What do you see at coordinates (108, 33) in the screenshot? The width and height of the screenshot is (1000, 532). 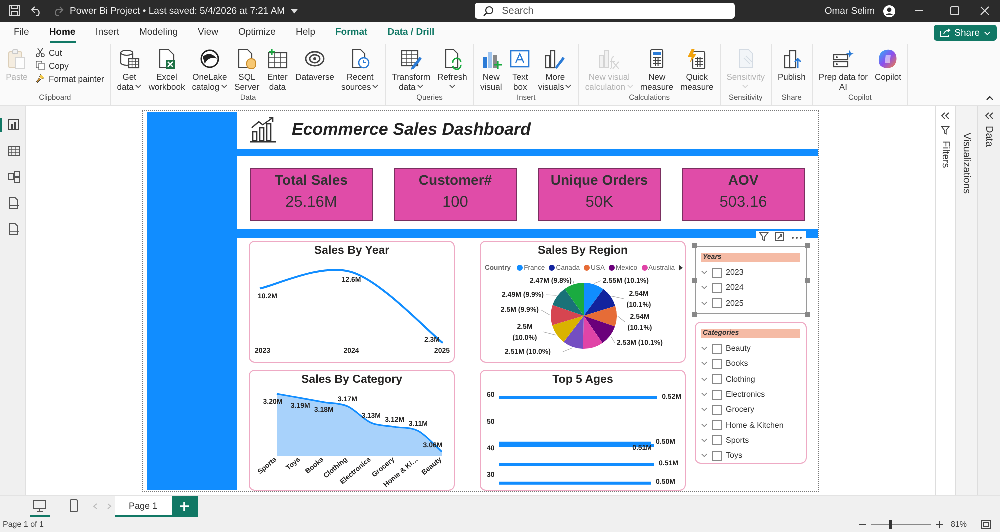 I see `menu-tab: Insert` at bounding box center [108, 33].